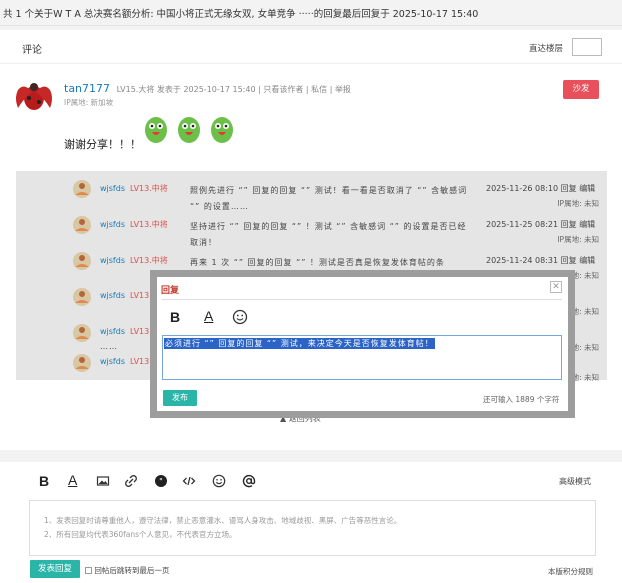  What do you see at coordinates (89, 102) in the screenshot?
I see `author-ip-location: IP属地: 新加坡` at bounding box center [89, 102].